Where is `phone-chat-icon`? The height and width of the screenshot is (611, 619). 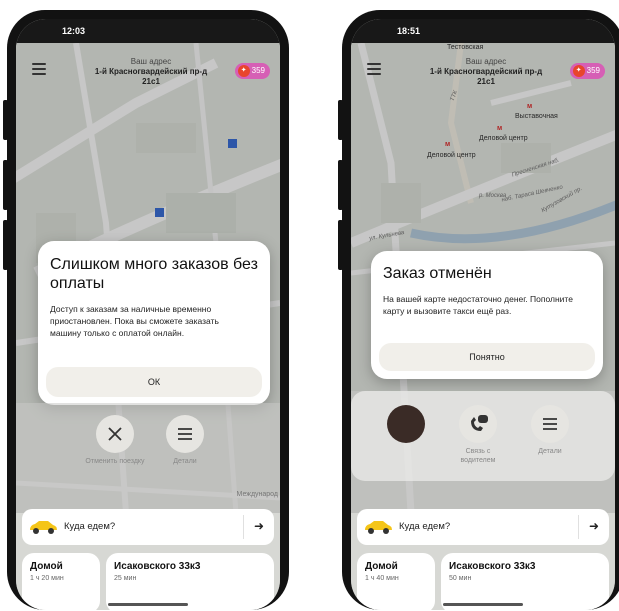 phone-chat-icon is located at coordinates (479, 423).